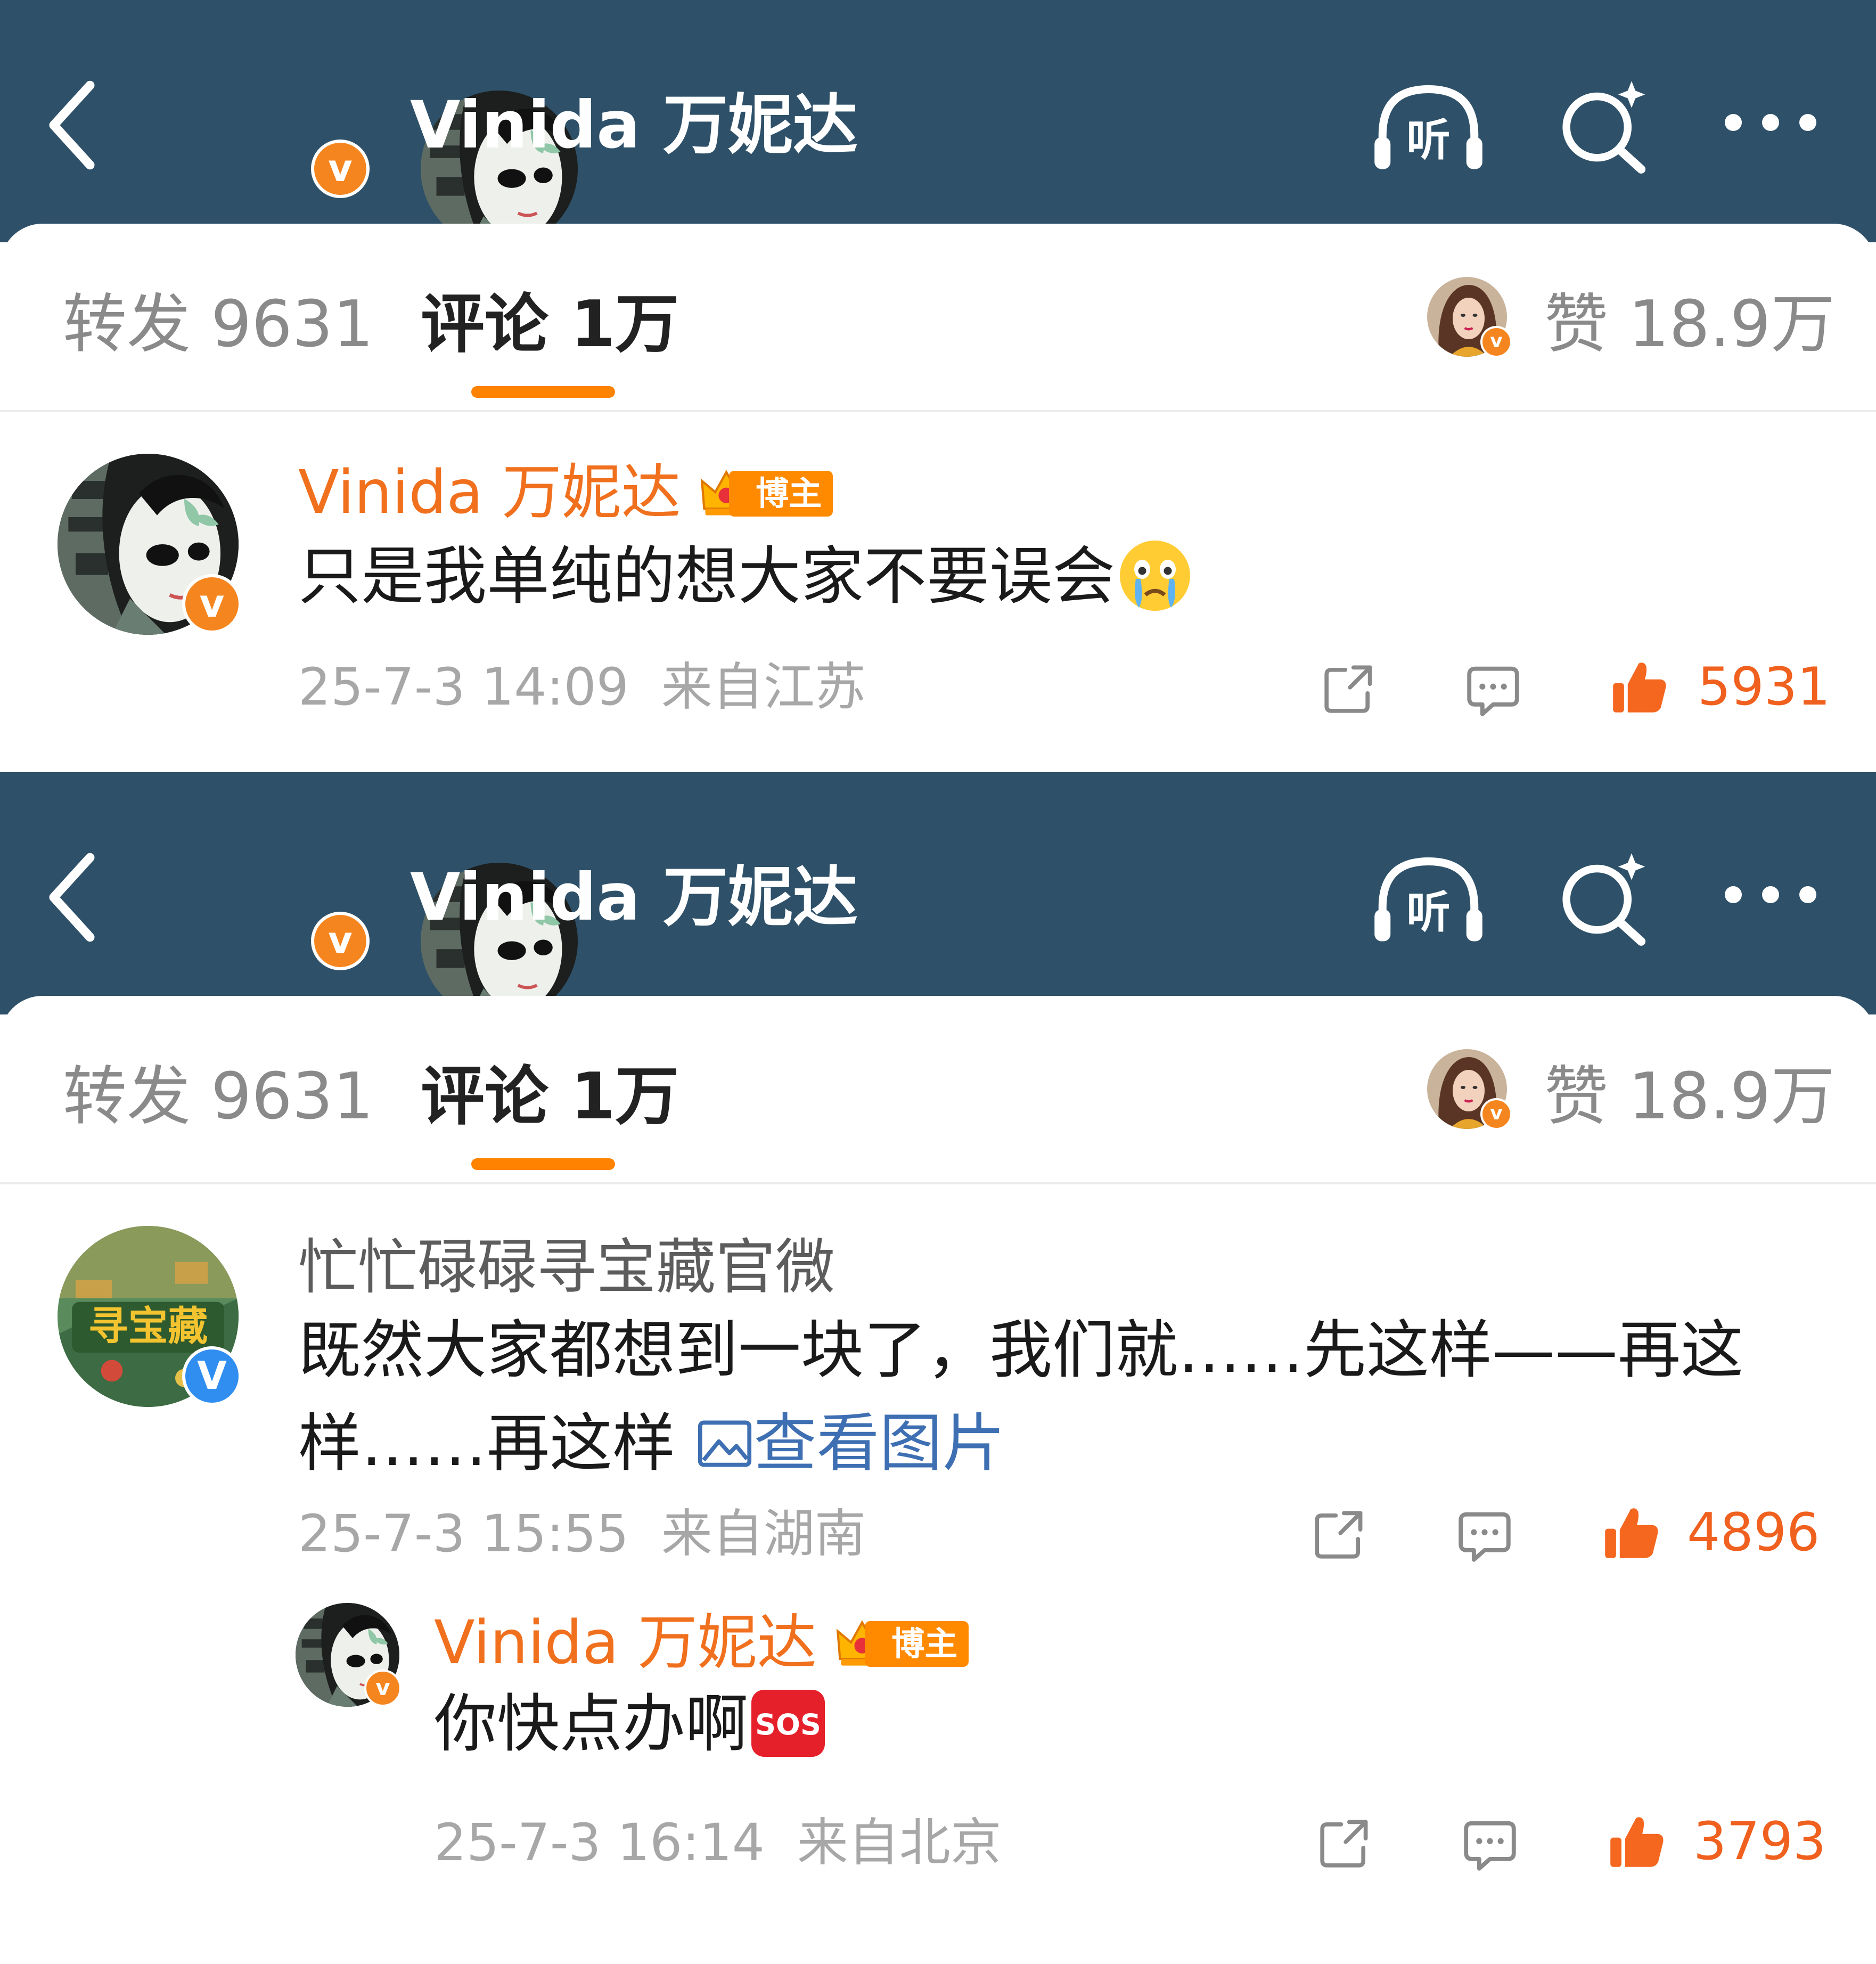 Image resolution: width=1876 pixels, height=1964 pixels. Describe the element at coordinates (150, 1316) in the screenshot. I see `avatar: V` at that location.